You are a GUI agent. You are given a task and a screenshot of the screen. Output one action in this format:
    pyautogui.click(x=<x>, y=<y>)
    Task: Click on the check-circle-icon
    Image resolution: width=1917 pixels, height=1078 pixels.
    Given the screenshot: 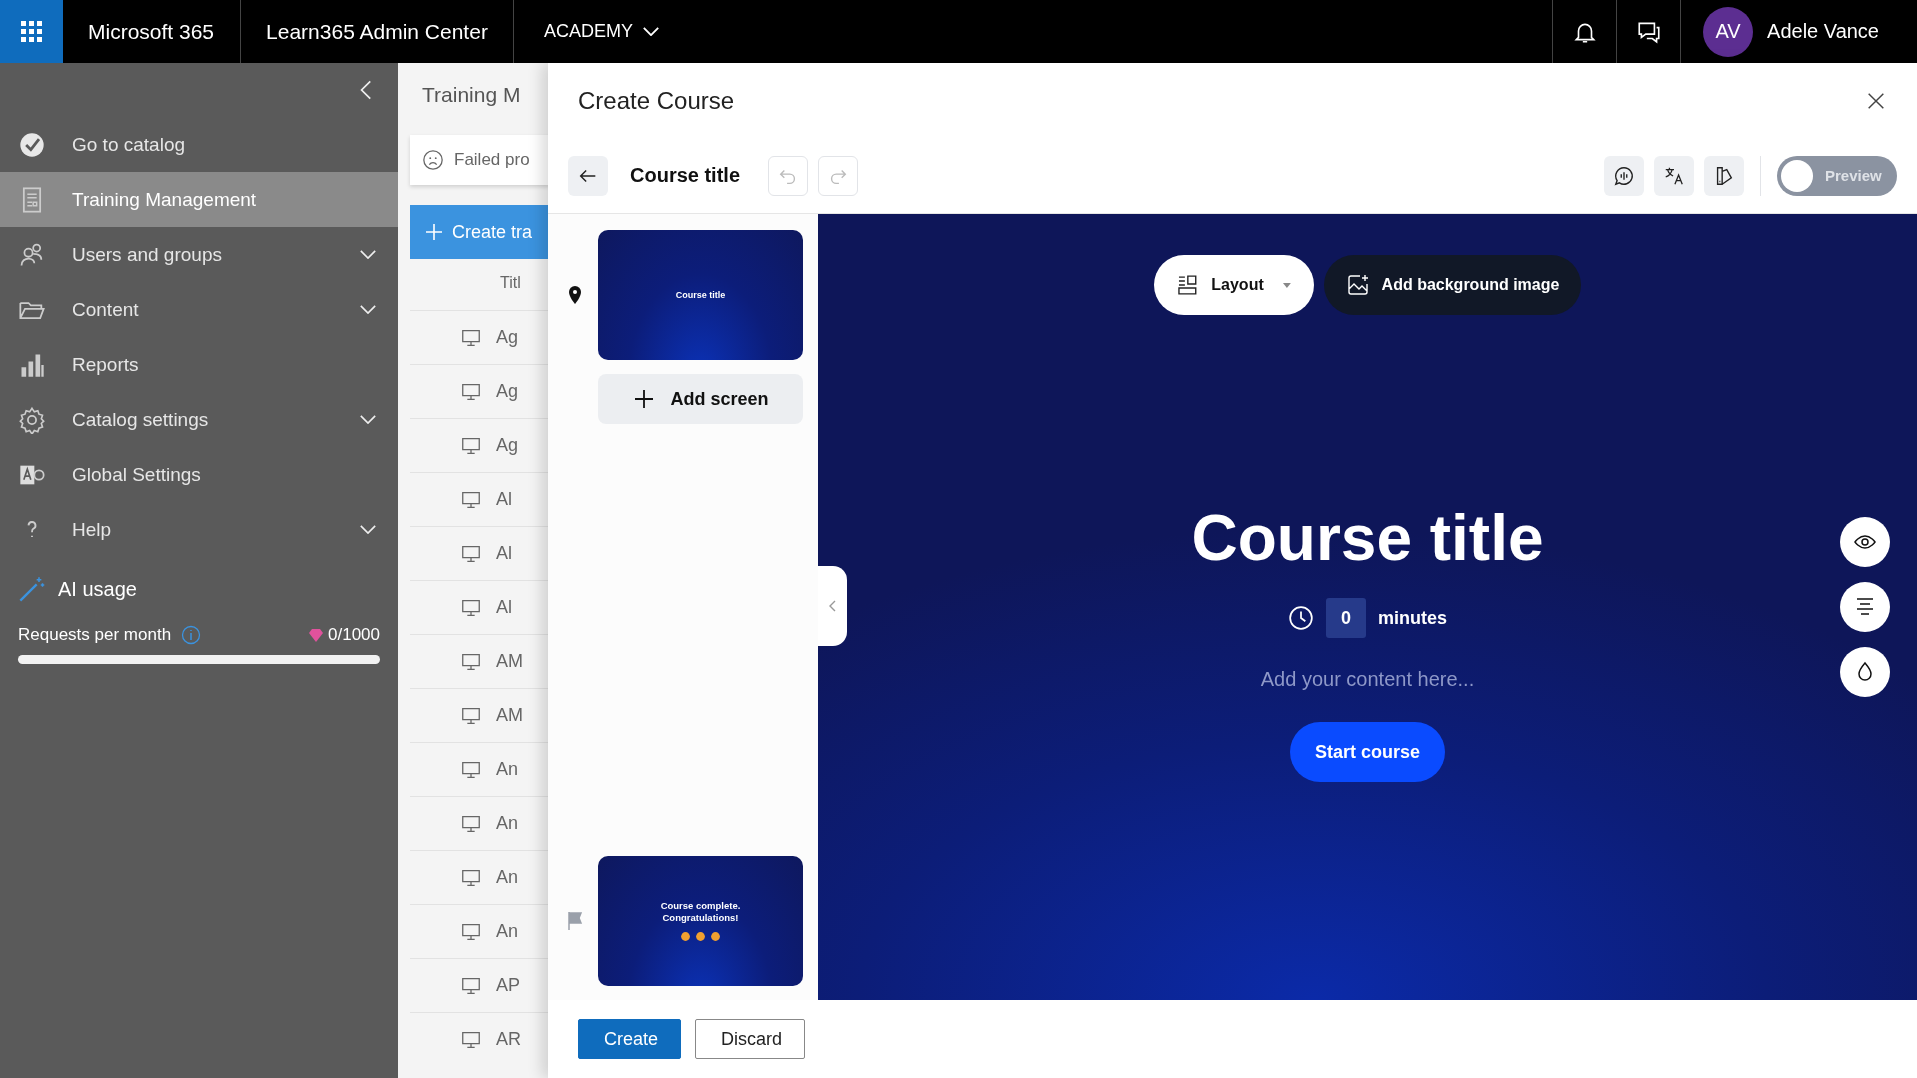 What is the action you would take?
    pyautogui.click(x=32, y=144)
    